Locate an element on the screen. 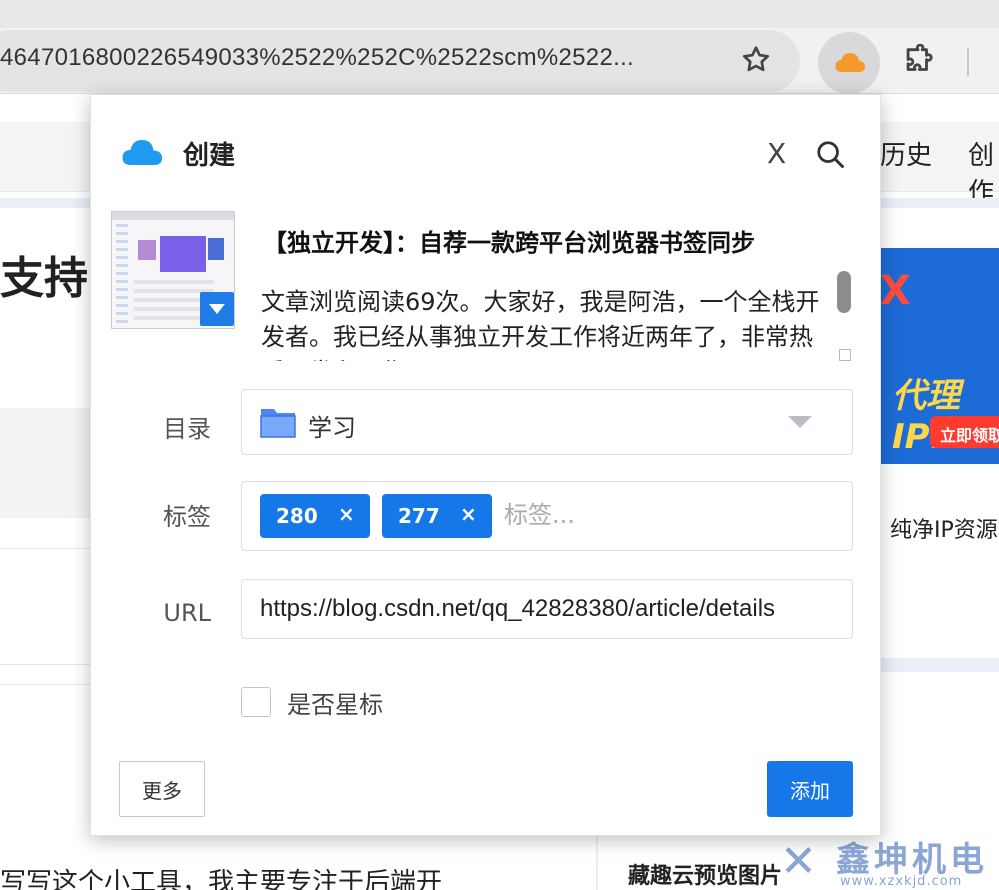  tag-label: 277 is located at coordinates (419, 516).